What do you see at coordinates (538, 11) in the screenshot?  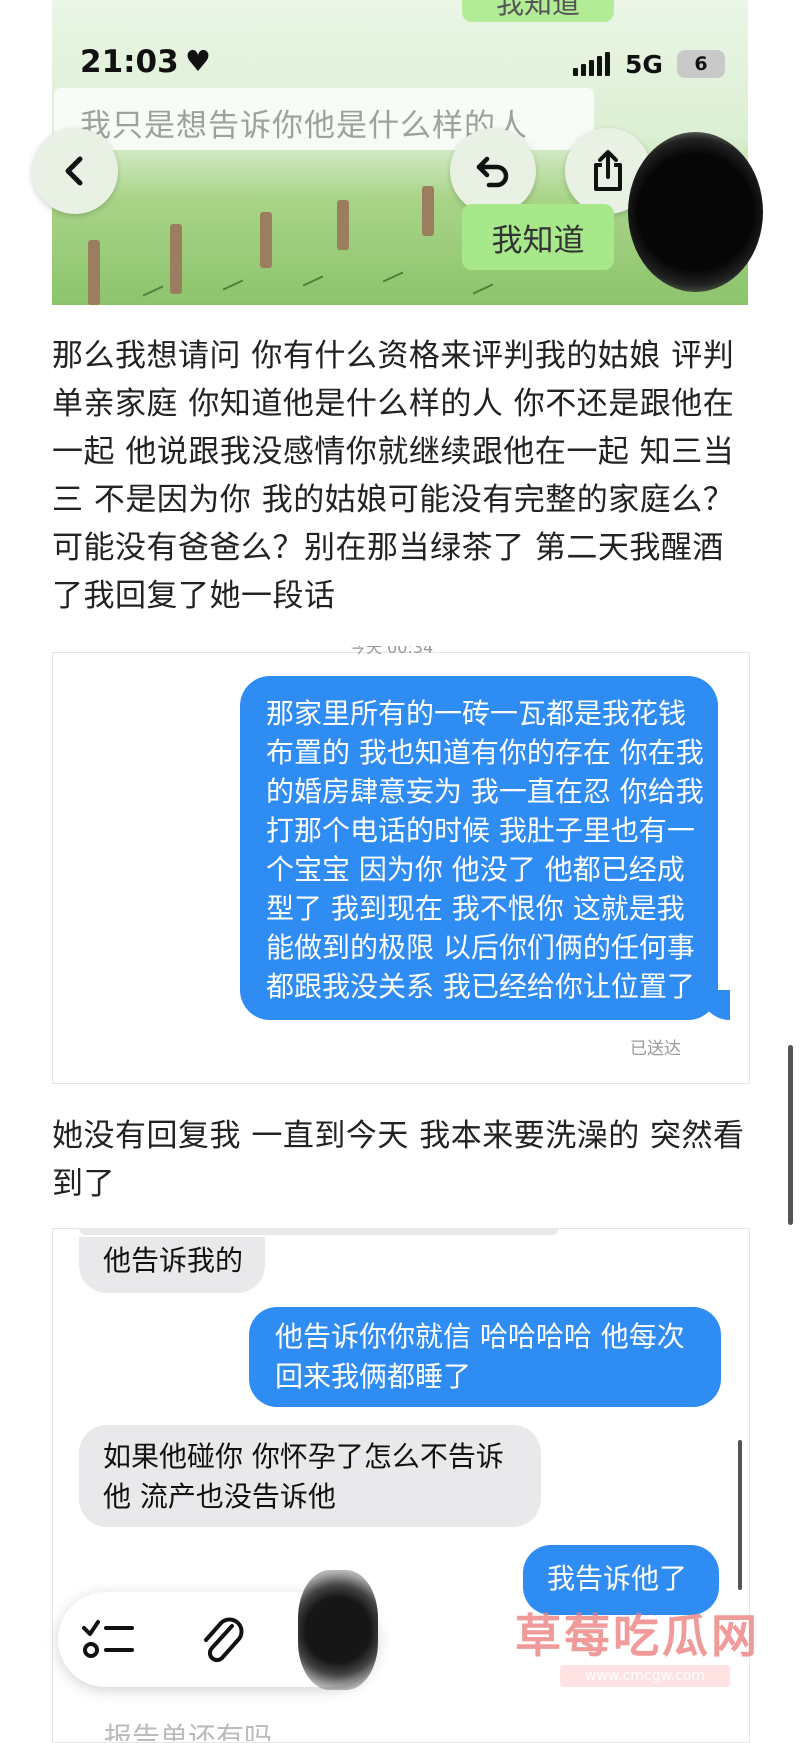 I see `top-reply-bubble-partial: 我知道` at bounding box center [538, 11].